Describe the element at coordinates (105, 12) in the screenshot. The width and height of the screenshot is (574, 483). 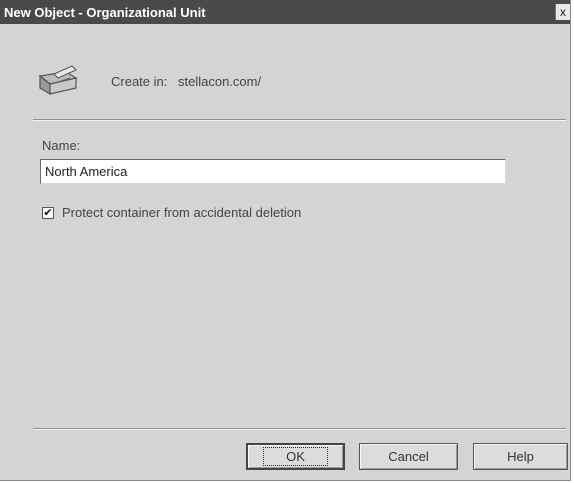
I see `dialog-title: New Object - Organizational Unit` at that location.